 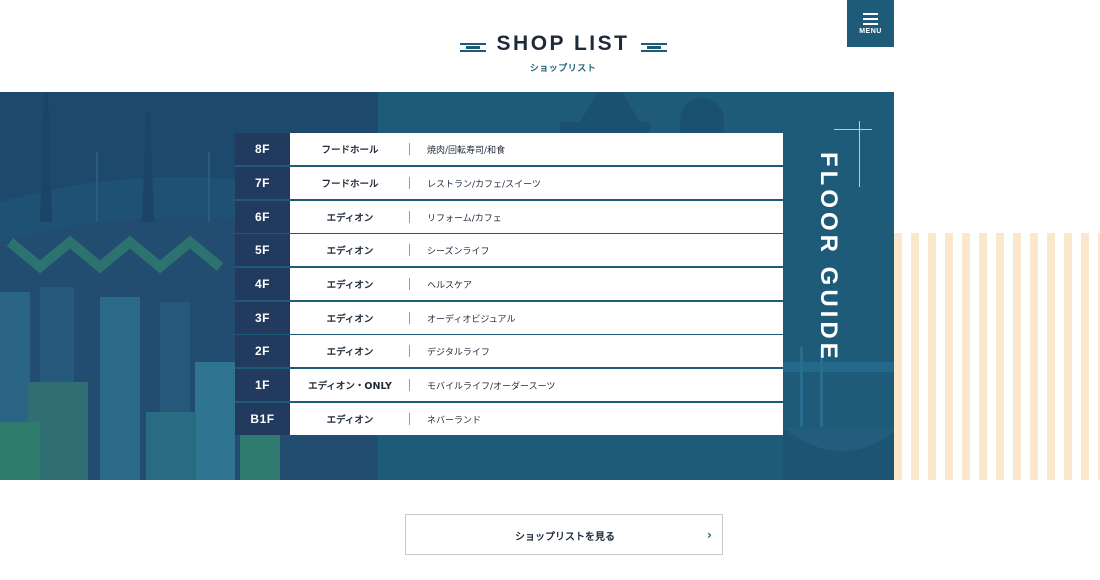 I want to click on stripe-decoration, so click(x=997, y=356).